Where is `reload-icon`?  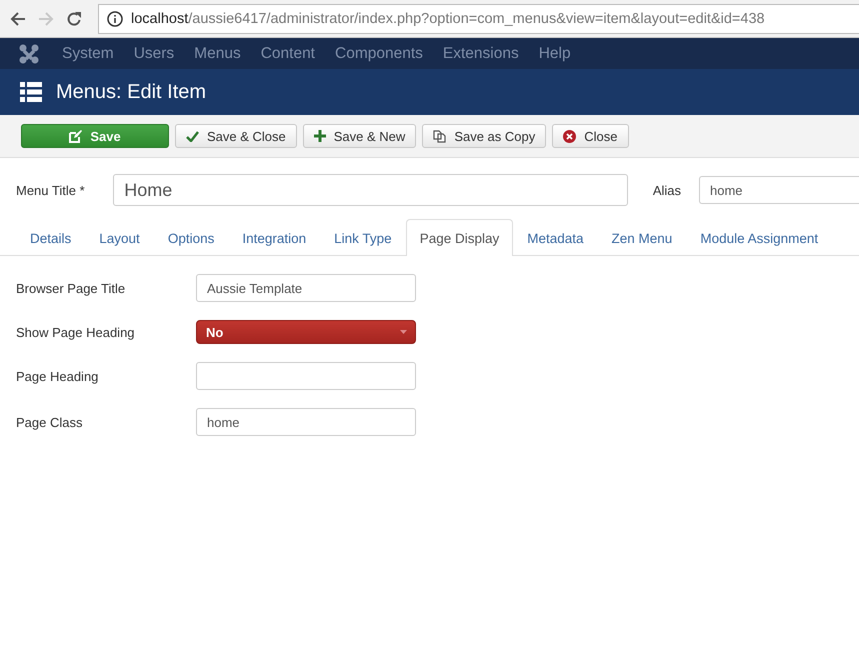
reload-icon is located at coordinates (74, 18).